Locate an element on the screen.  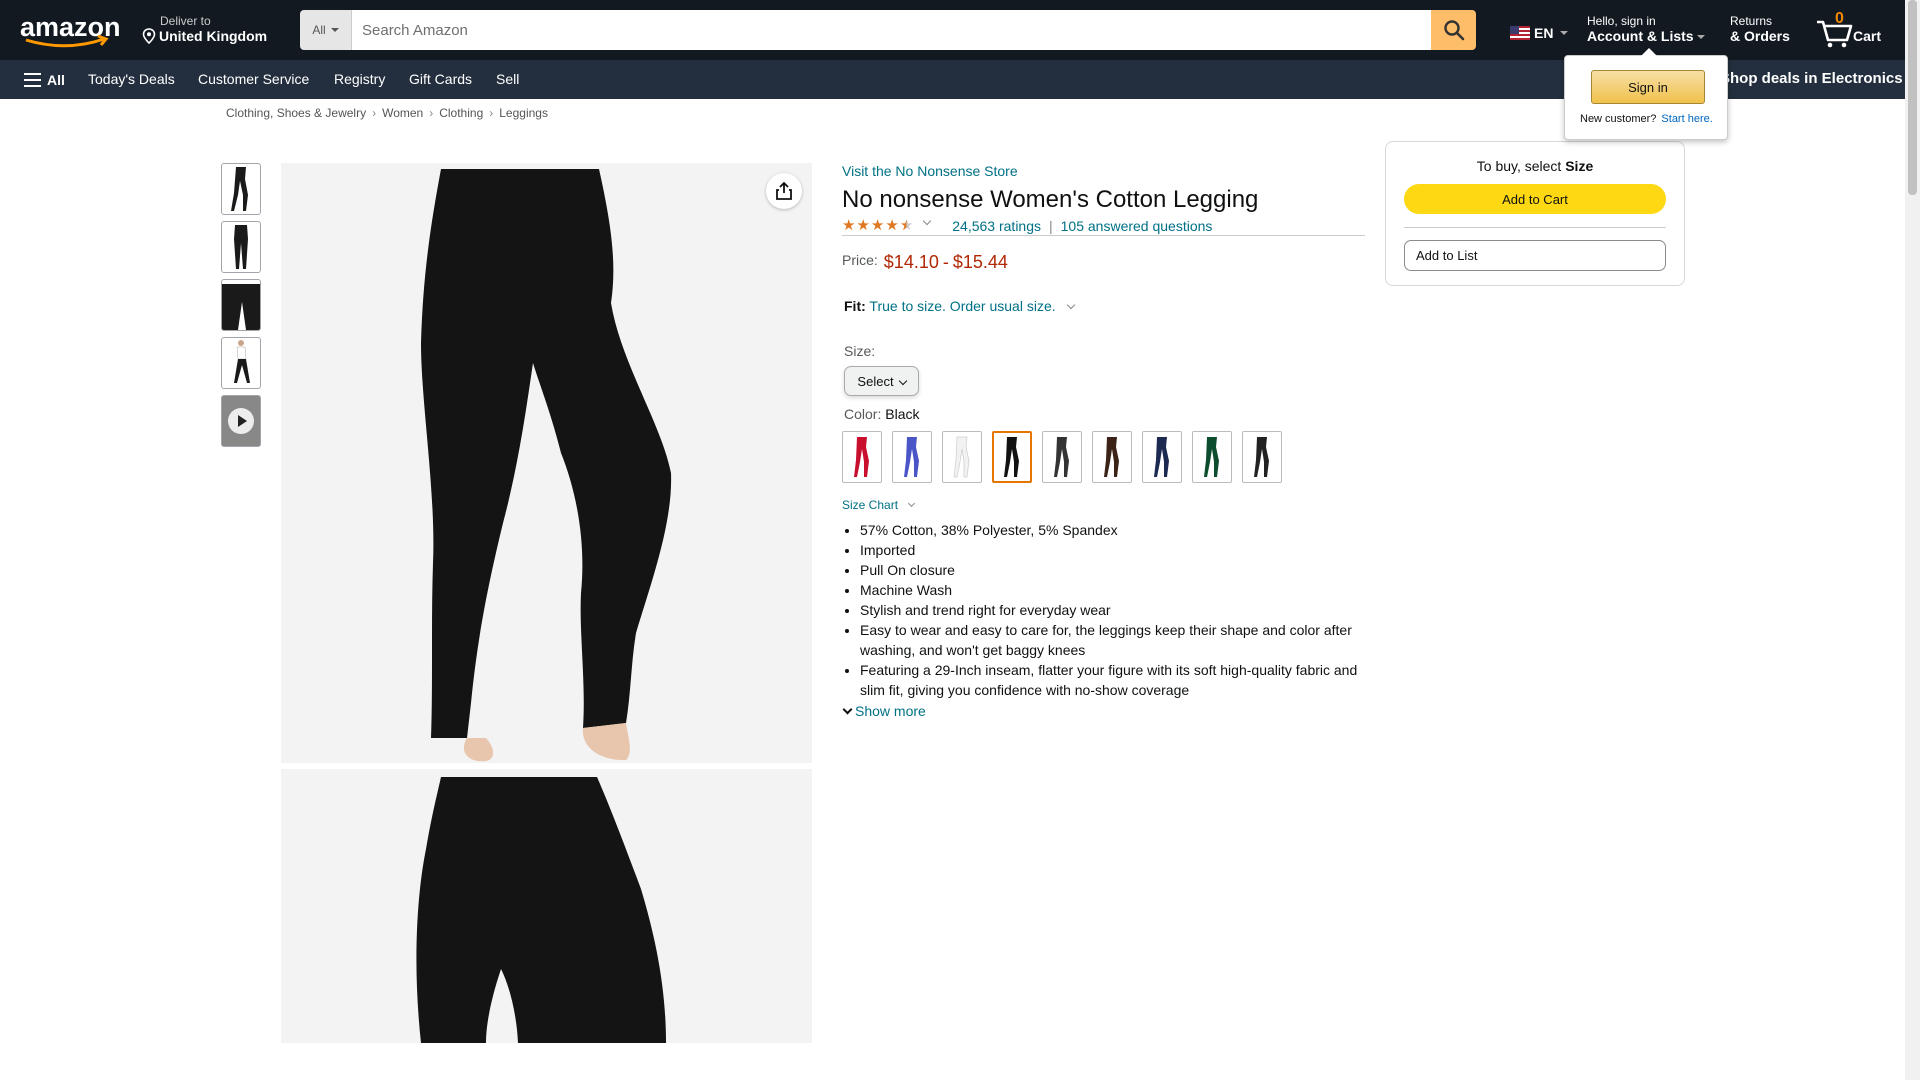
search-icon is located at coordinates (1453, 30).